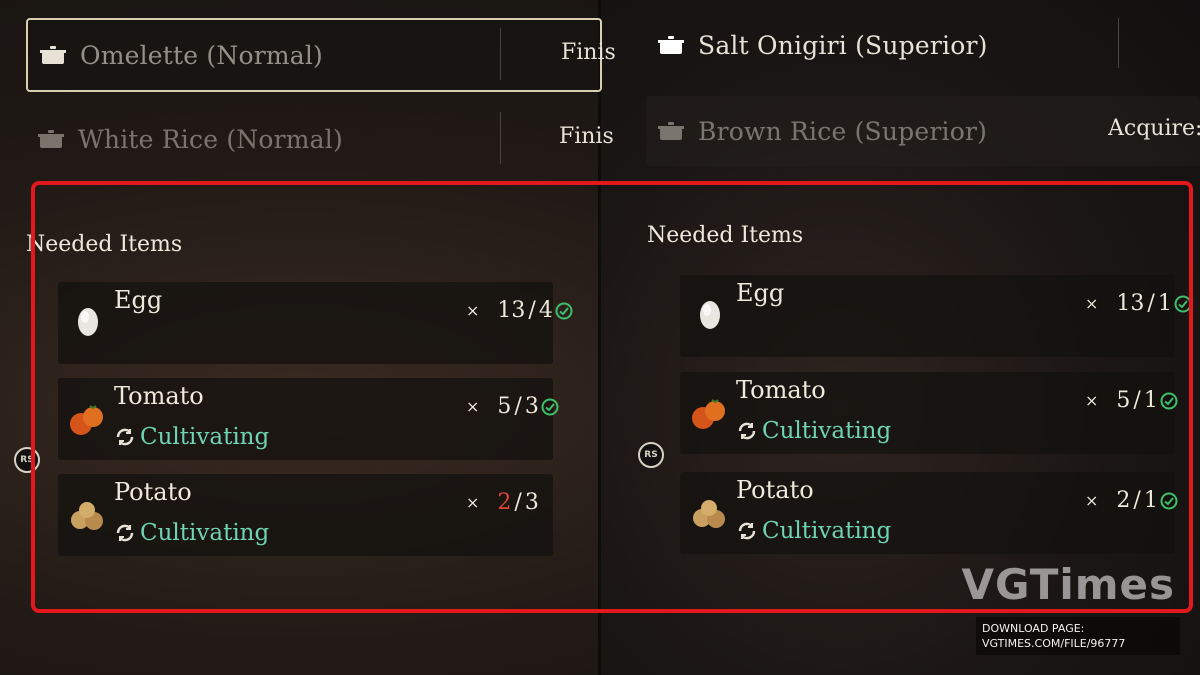 Image resolution: width=1200 pixels, height=675 pixels. What do you see at coordinates (1154, 128) in the screenshot?
I see `recipe-status: Acquire: R` at bounding box center [1154, 128].